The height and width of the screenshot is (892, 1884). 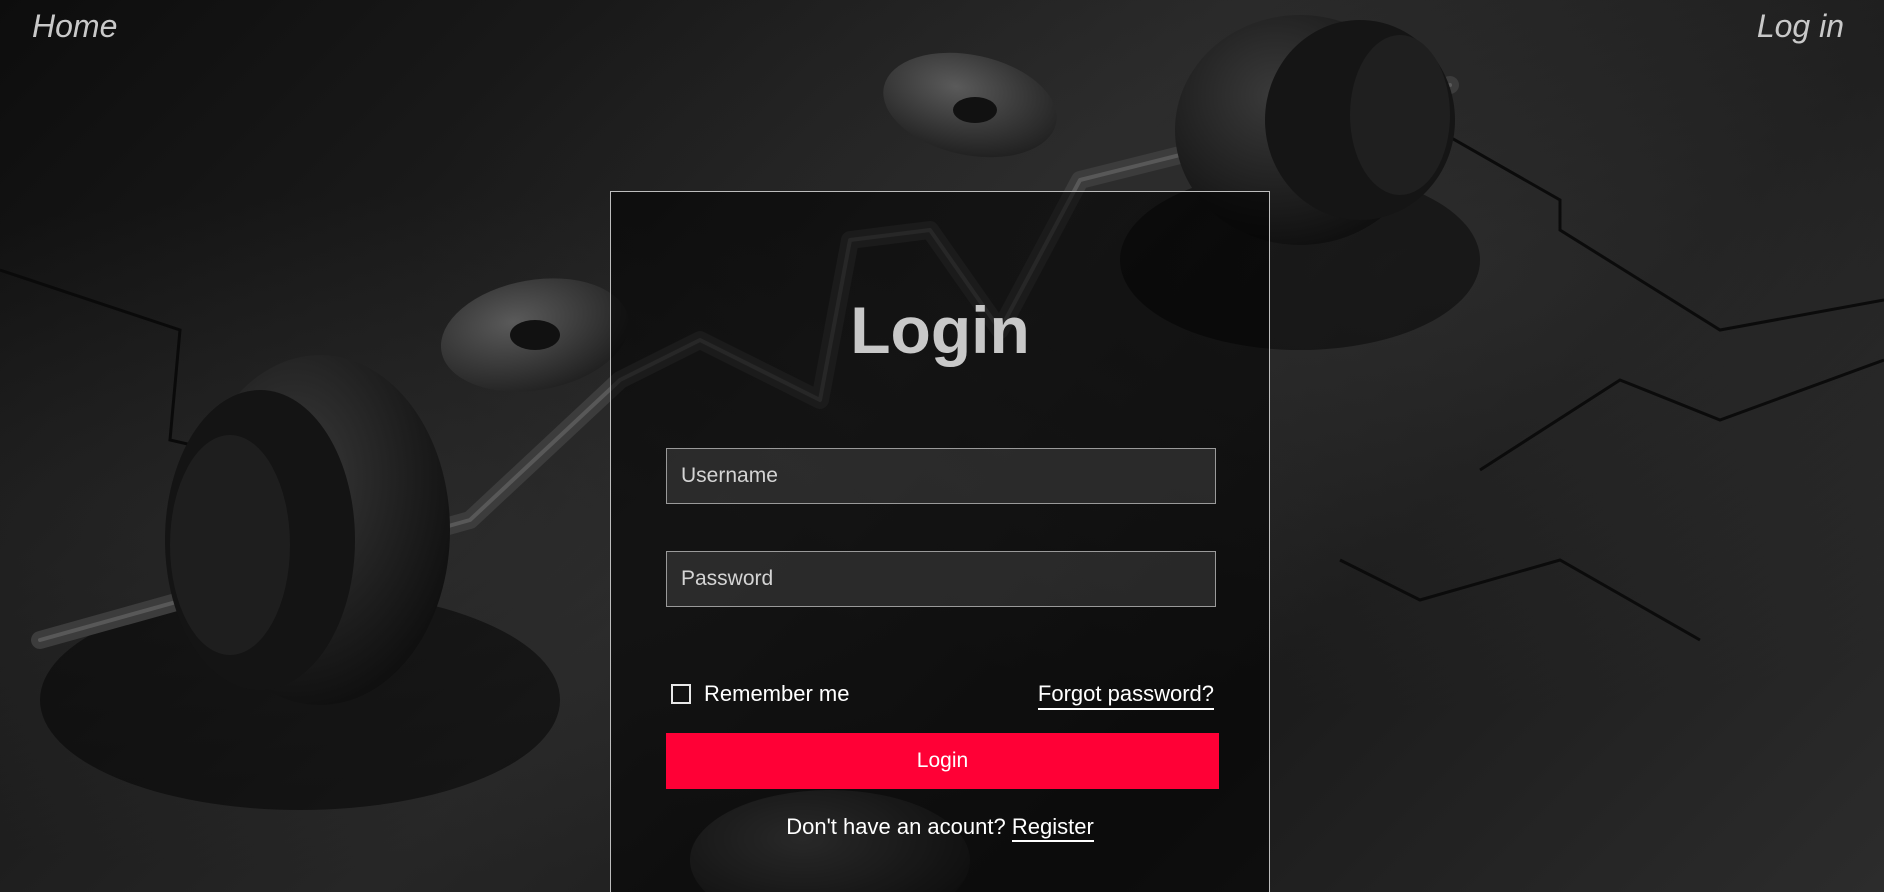 I want to click on login-title: Login, so click(x=940, y=330).